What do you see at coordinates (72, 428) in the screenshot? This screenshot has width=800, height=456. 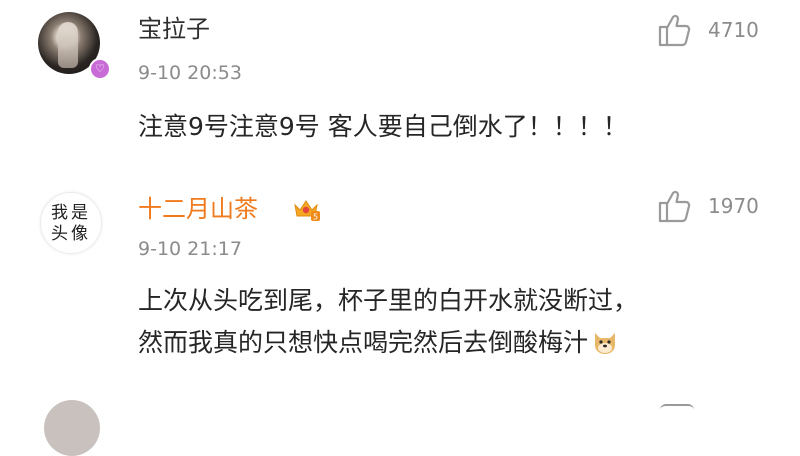 I see `avatar` at bounding box center [72, 428].